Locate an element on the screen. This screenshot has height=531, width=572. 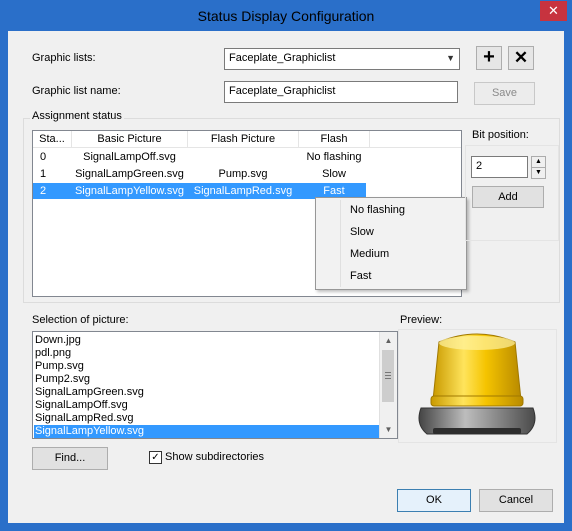
delete-graphic-list-button: ✕ is located at coordinates (521, 58).